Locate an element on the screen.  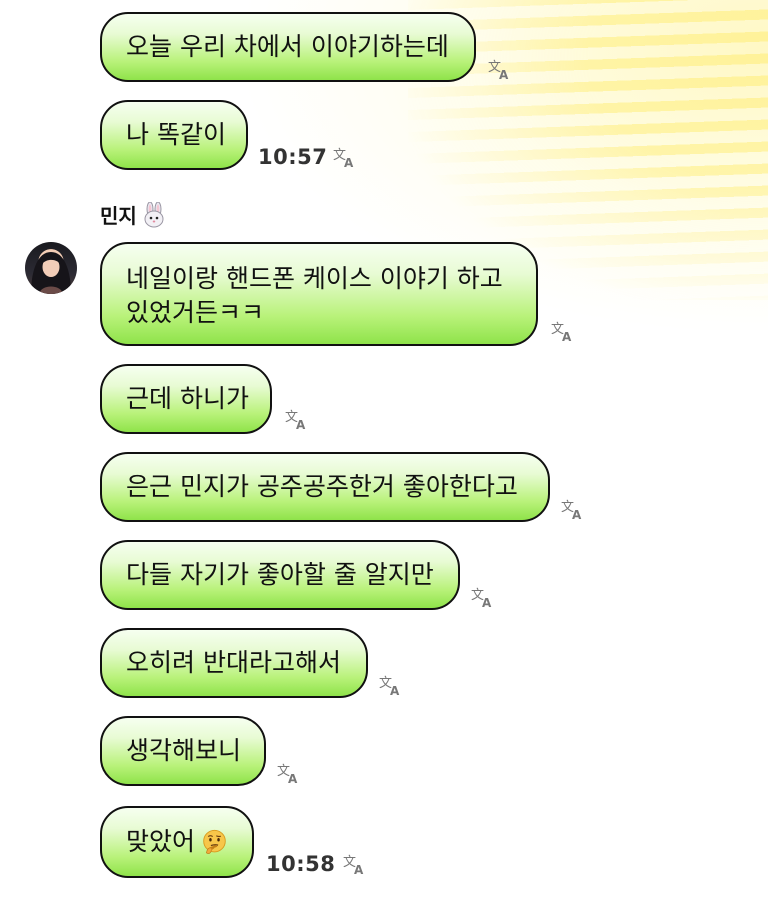
avatar-image is located at coordinates (51, 273).